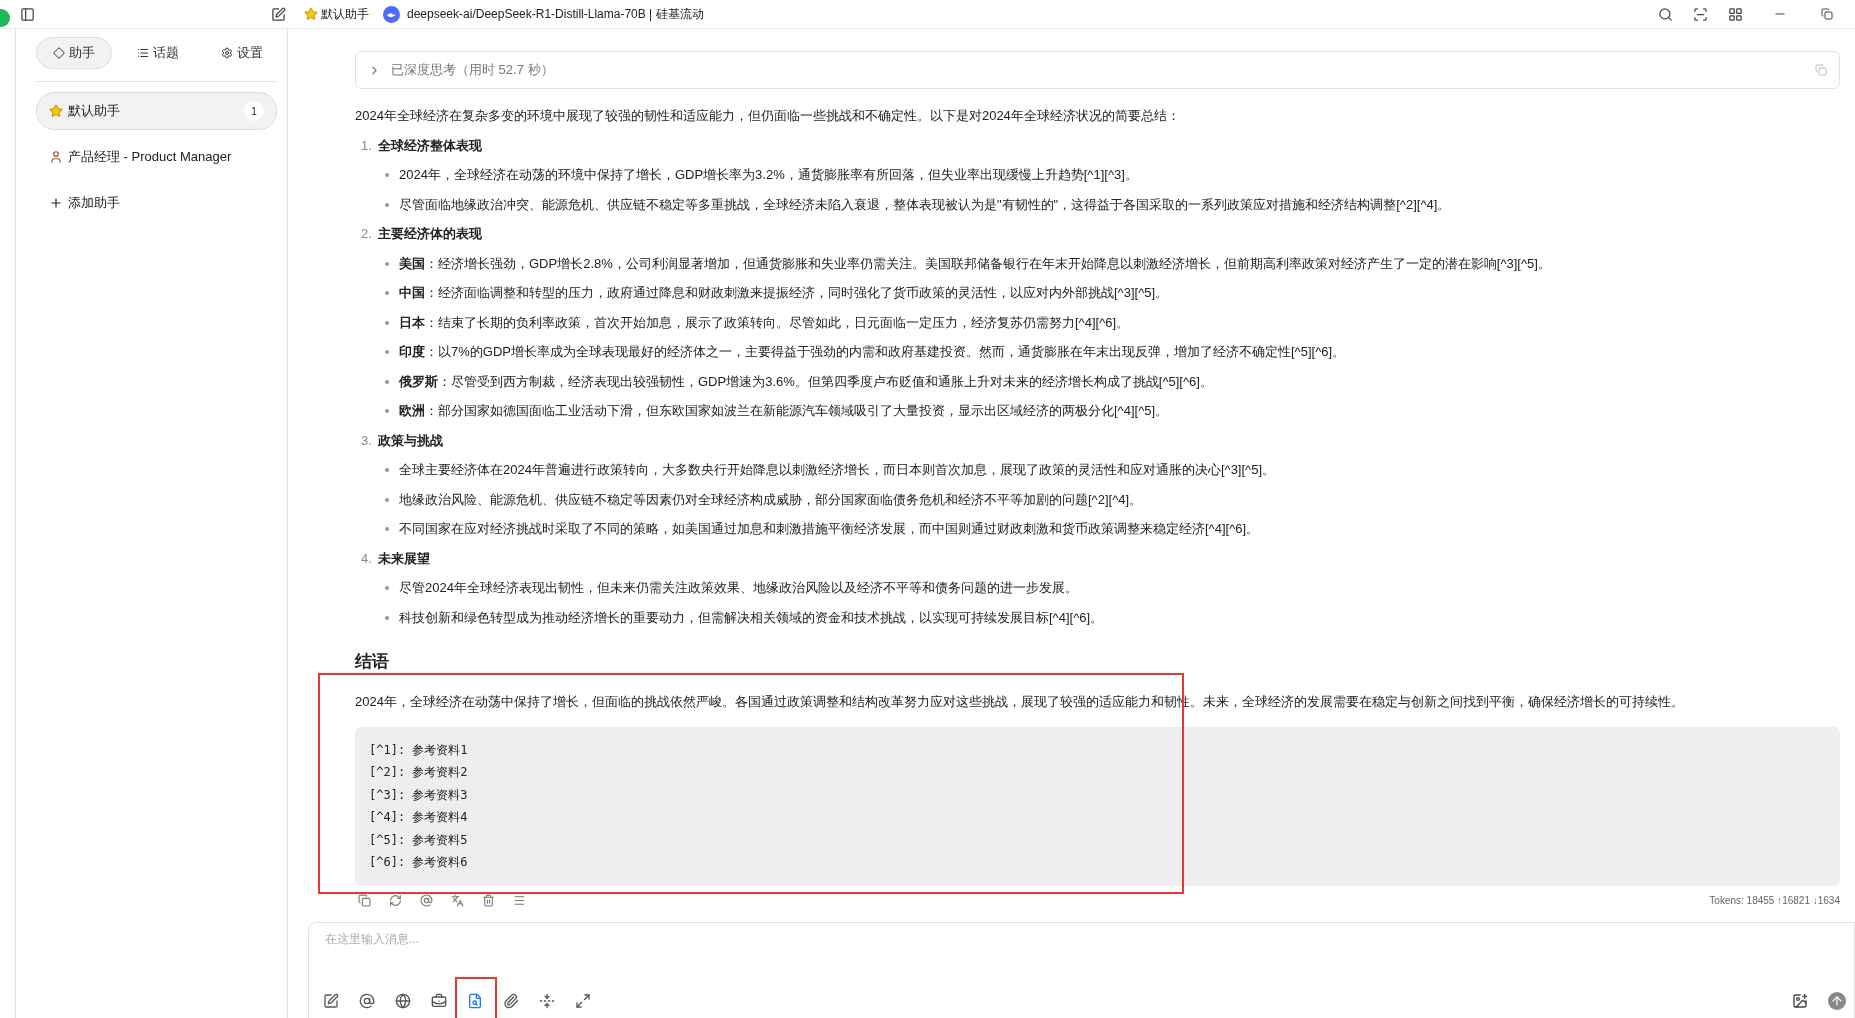 This screenshot has height=1018, width=1855. What do you see at coordinates (1827, 14) in the screenshot?
I see `restore-icon` at bounding box center [1827, 14].